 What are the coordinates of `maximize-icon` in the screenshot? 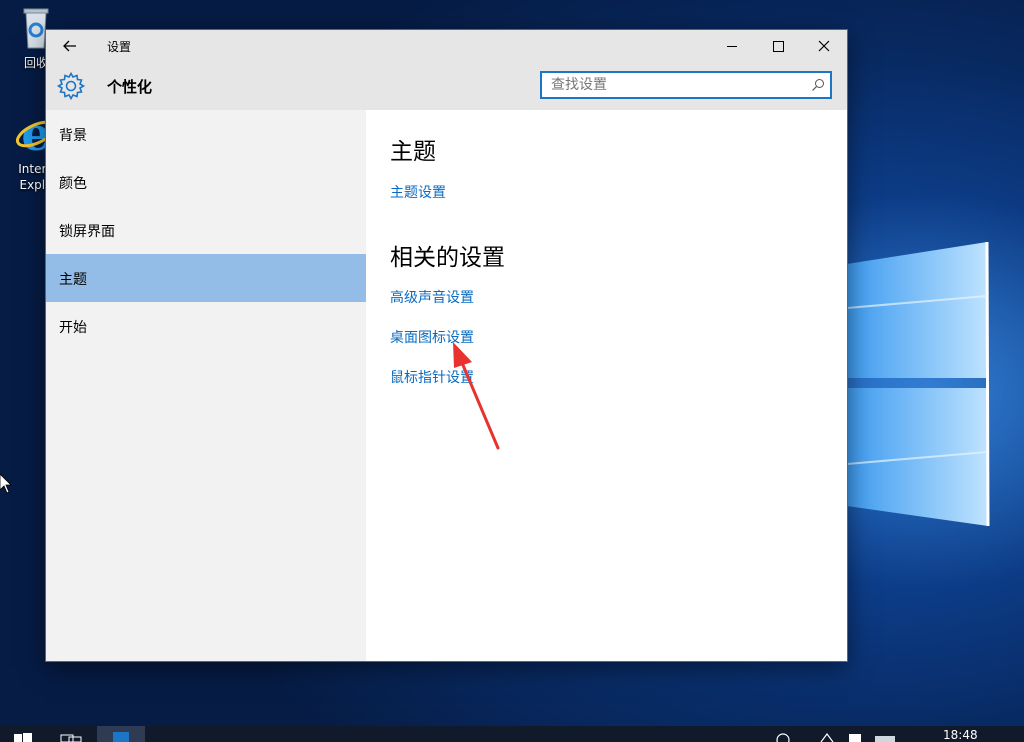 It's located at (778, 46).